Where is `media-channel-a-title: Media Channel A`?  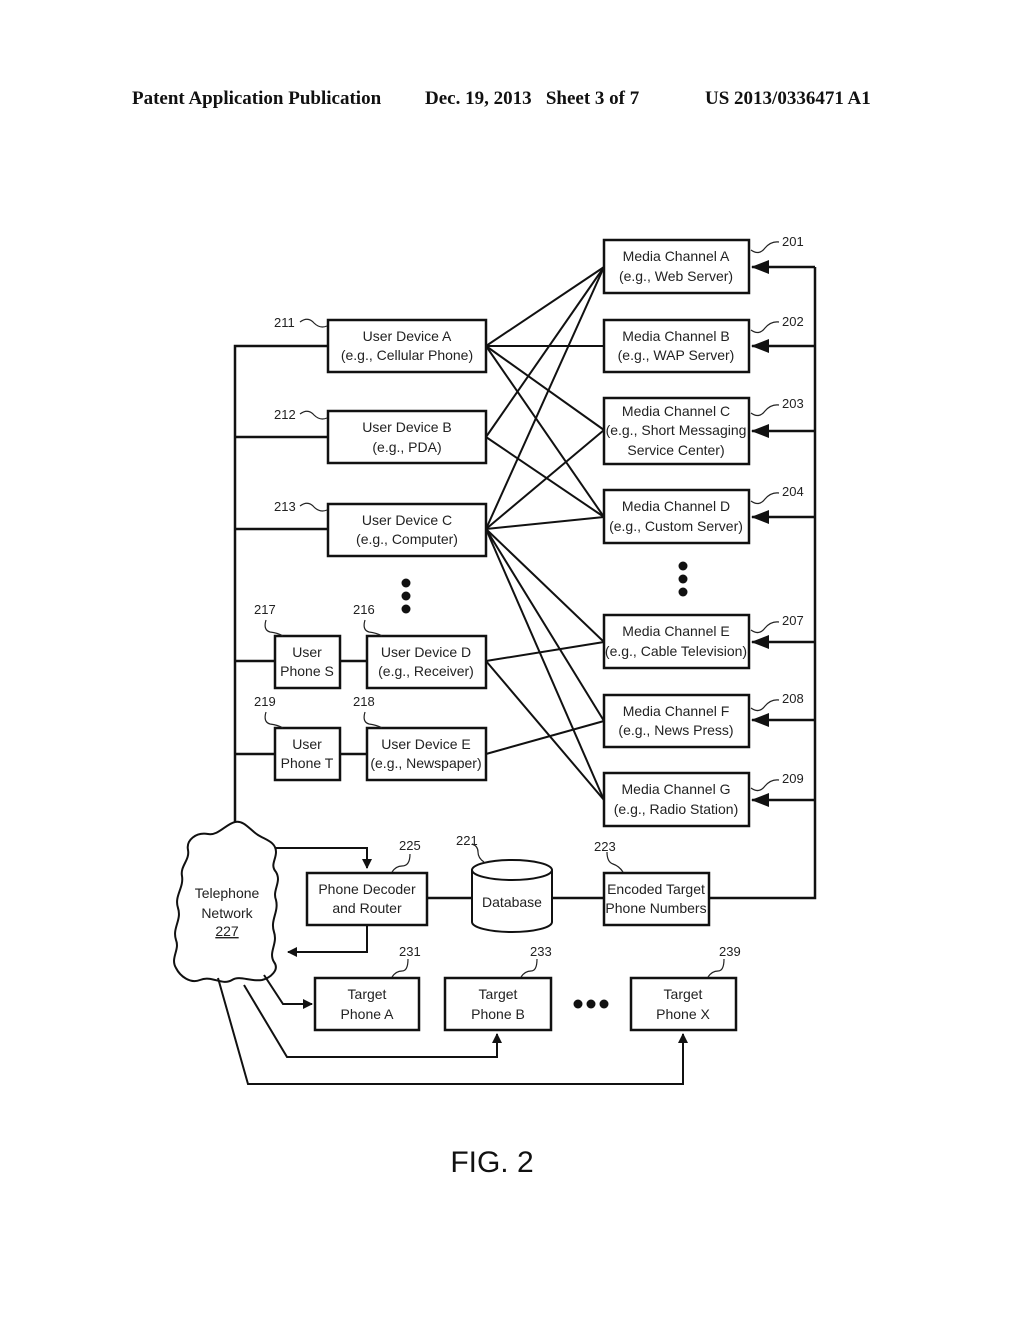
media-channel-a-title: Media Channel A is located at coordinates (676, 256).